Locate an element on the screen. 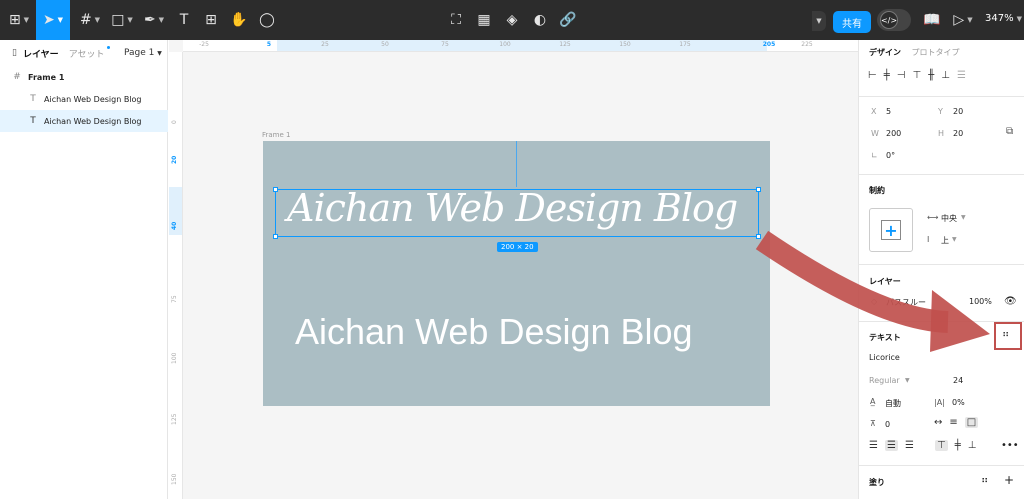 This screenshot has height=499, width=1024. layer-label: Frame 1 is located at coordinates (46, 77).